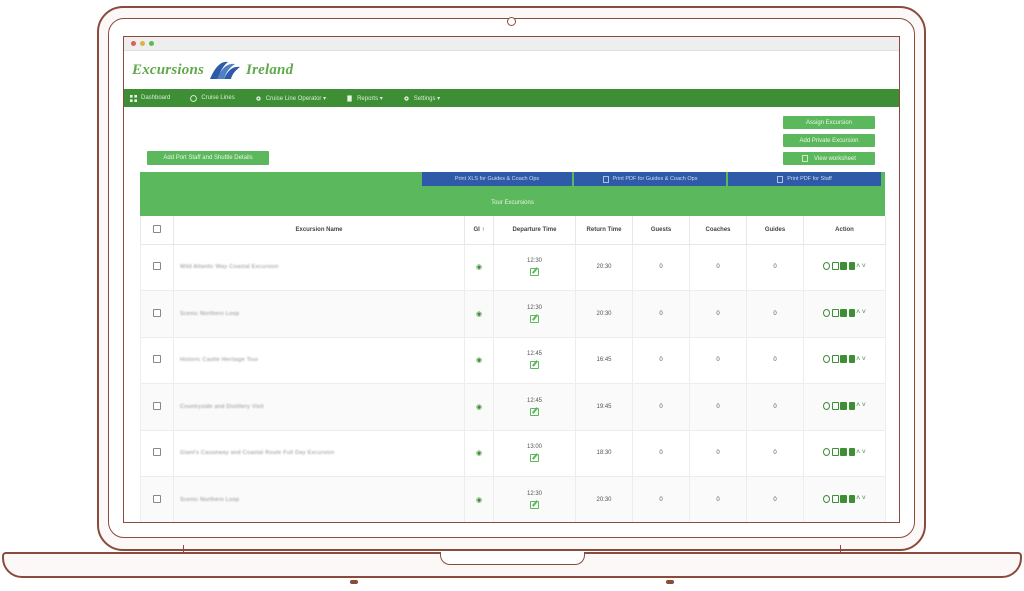  I want to click on print-xls-button: Print XLS for Guides & Coach Ops, so click(497, 179).